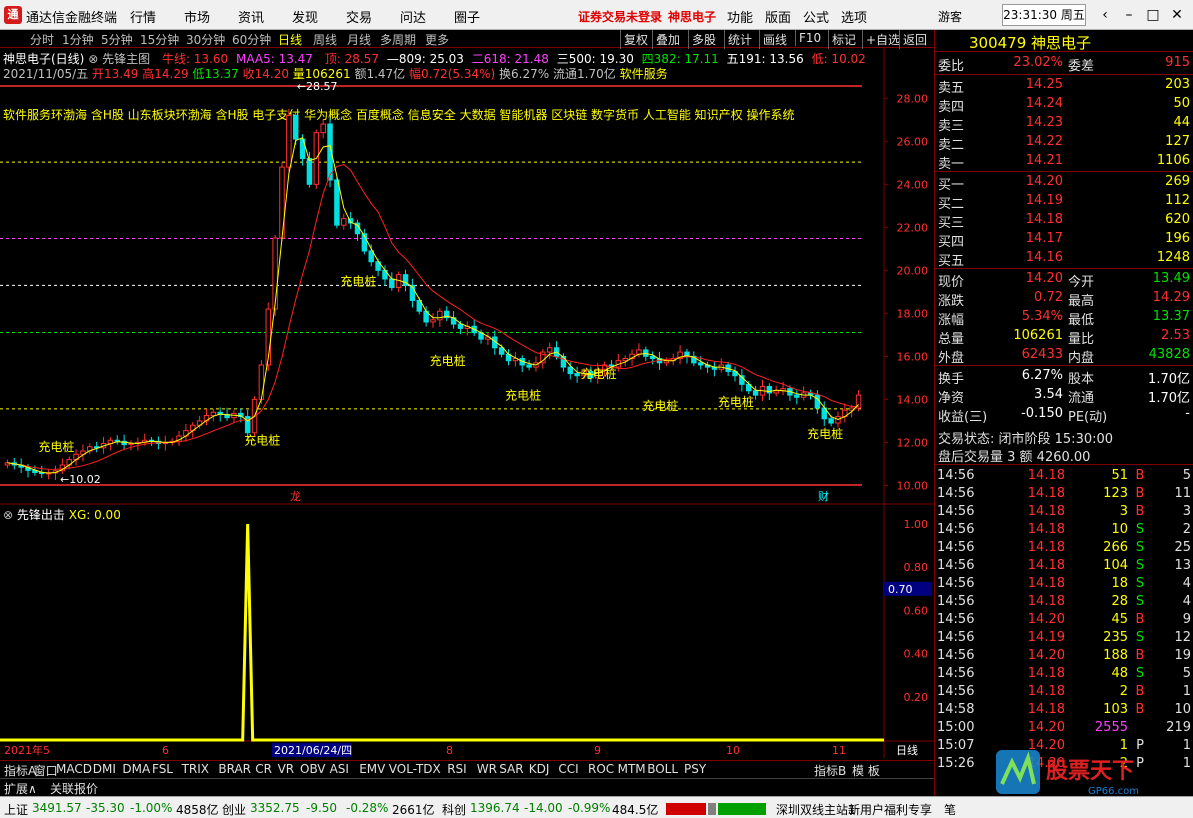  I want to click on indicator-tab-6: TRIX, so click(195, 769).